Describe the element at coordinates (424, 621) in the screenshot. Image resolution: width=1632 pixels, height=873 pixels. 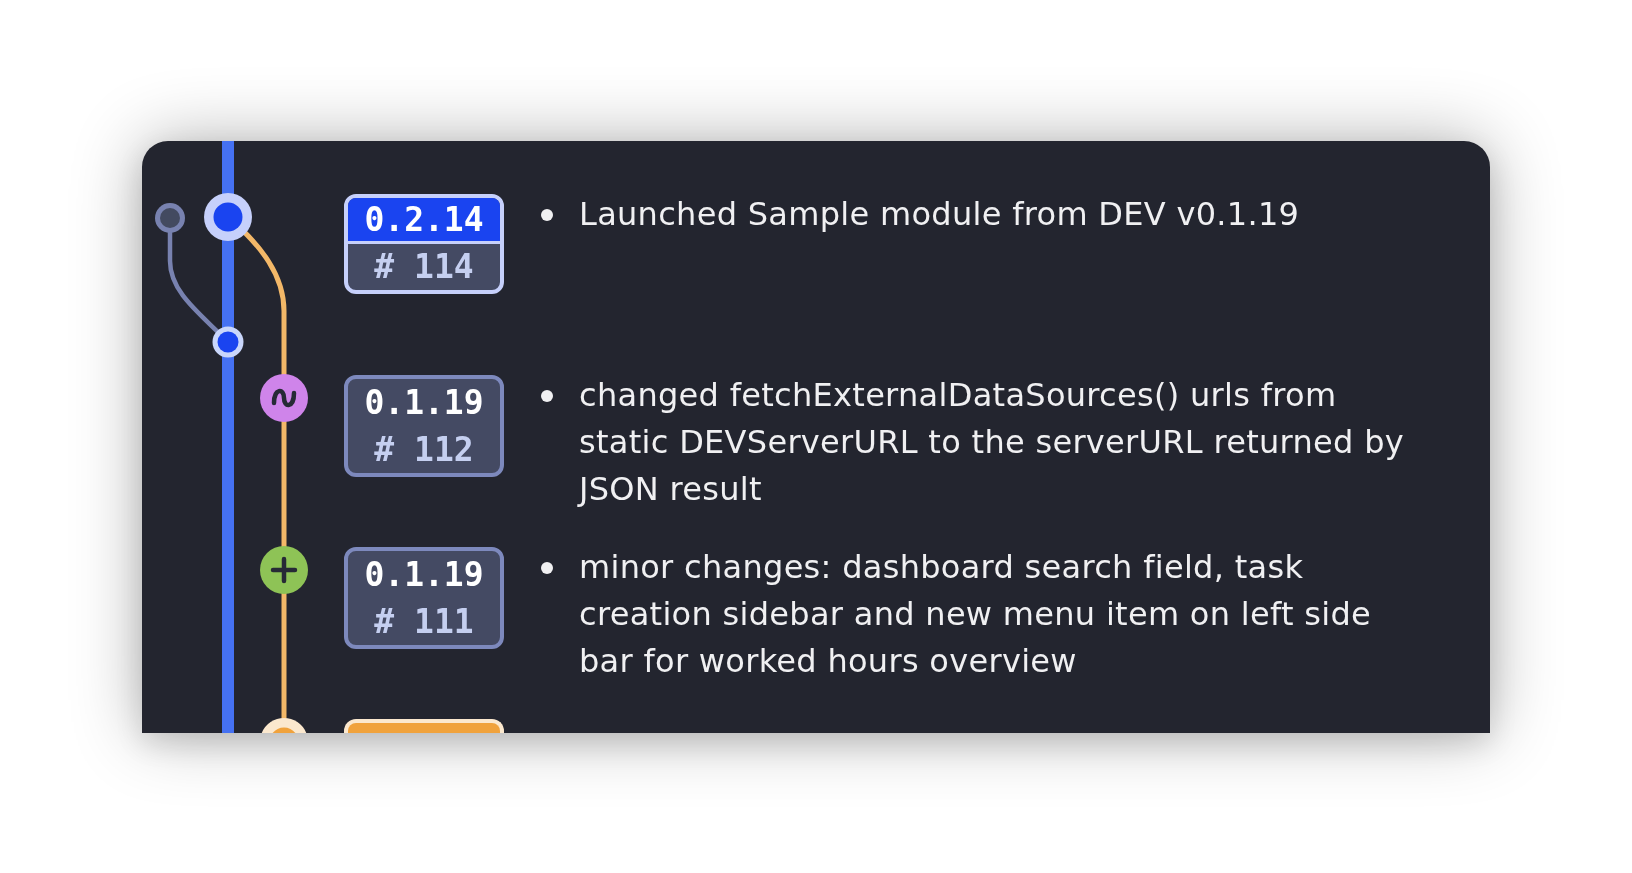
I see `build-number: # 111` at that location.